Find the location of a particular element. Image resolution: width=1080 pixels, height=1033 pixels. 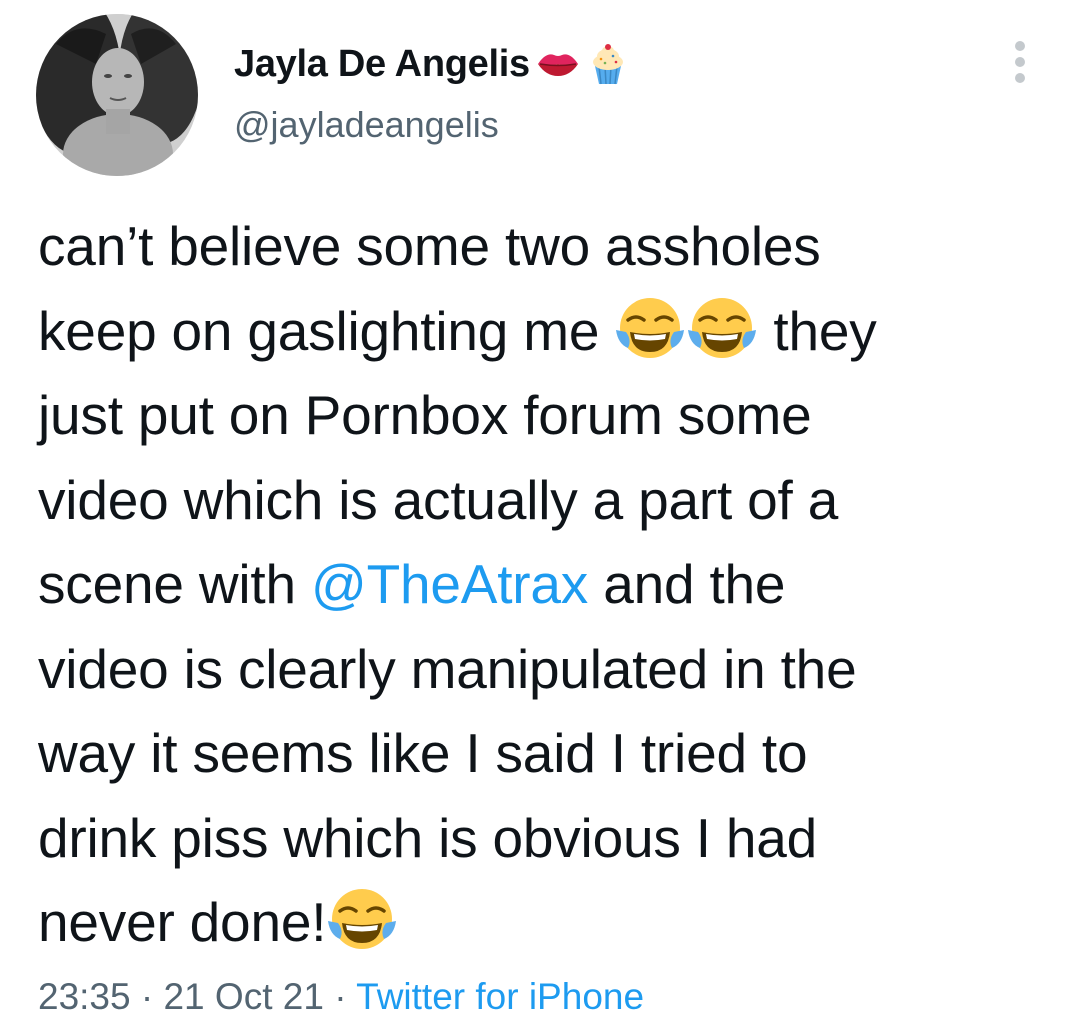

tweet-source-link: Twitter for iPhone is located at coordinates (500, 996).